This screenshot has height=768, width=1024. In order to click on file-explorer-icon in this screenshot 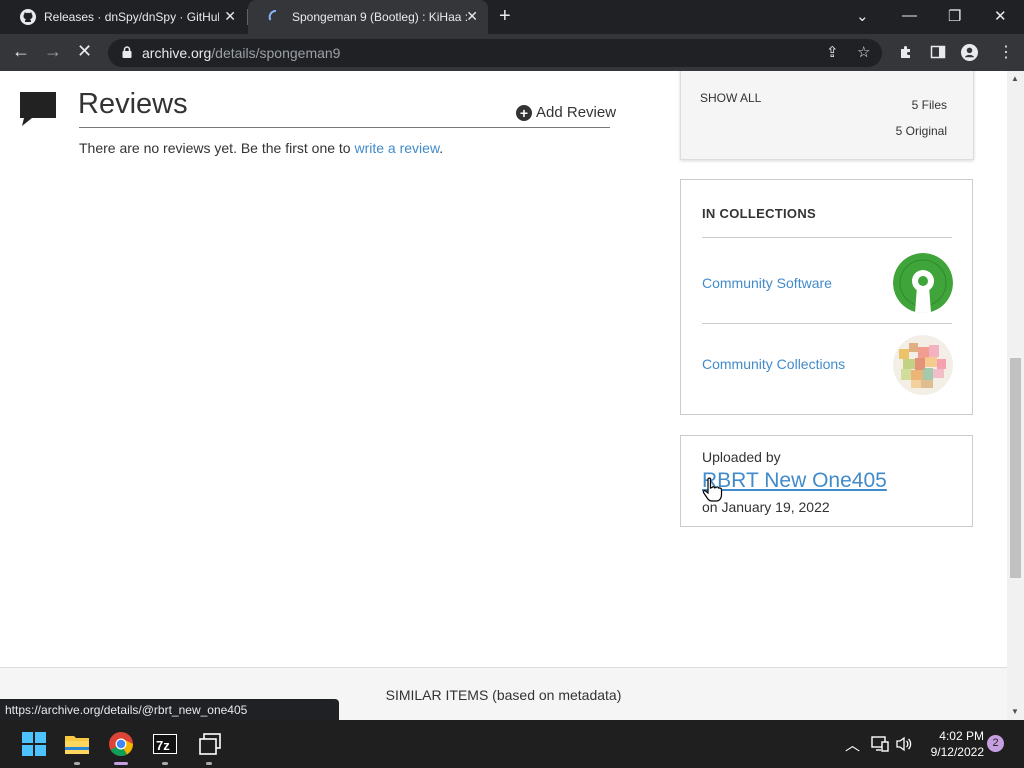, I will do `click(77, 744)`.